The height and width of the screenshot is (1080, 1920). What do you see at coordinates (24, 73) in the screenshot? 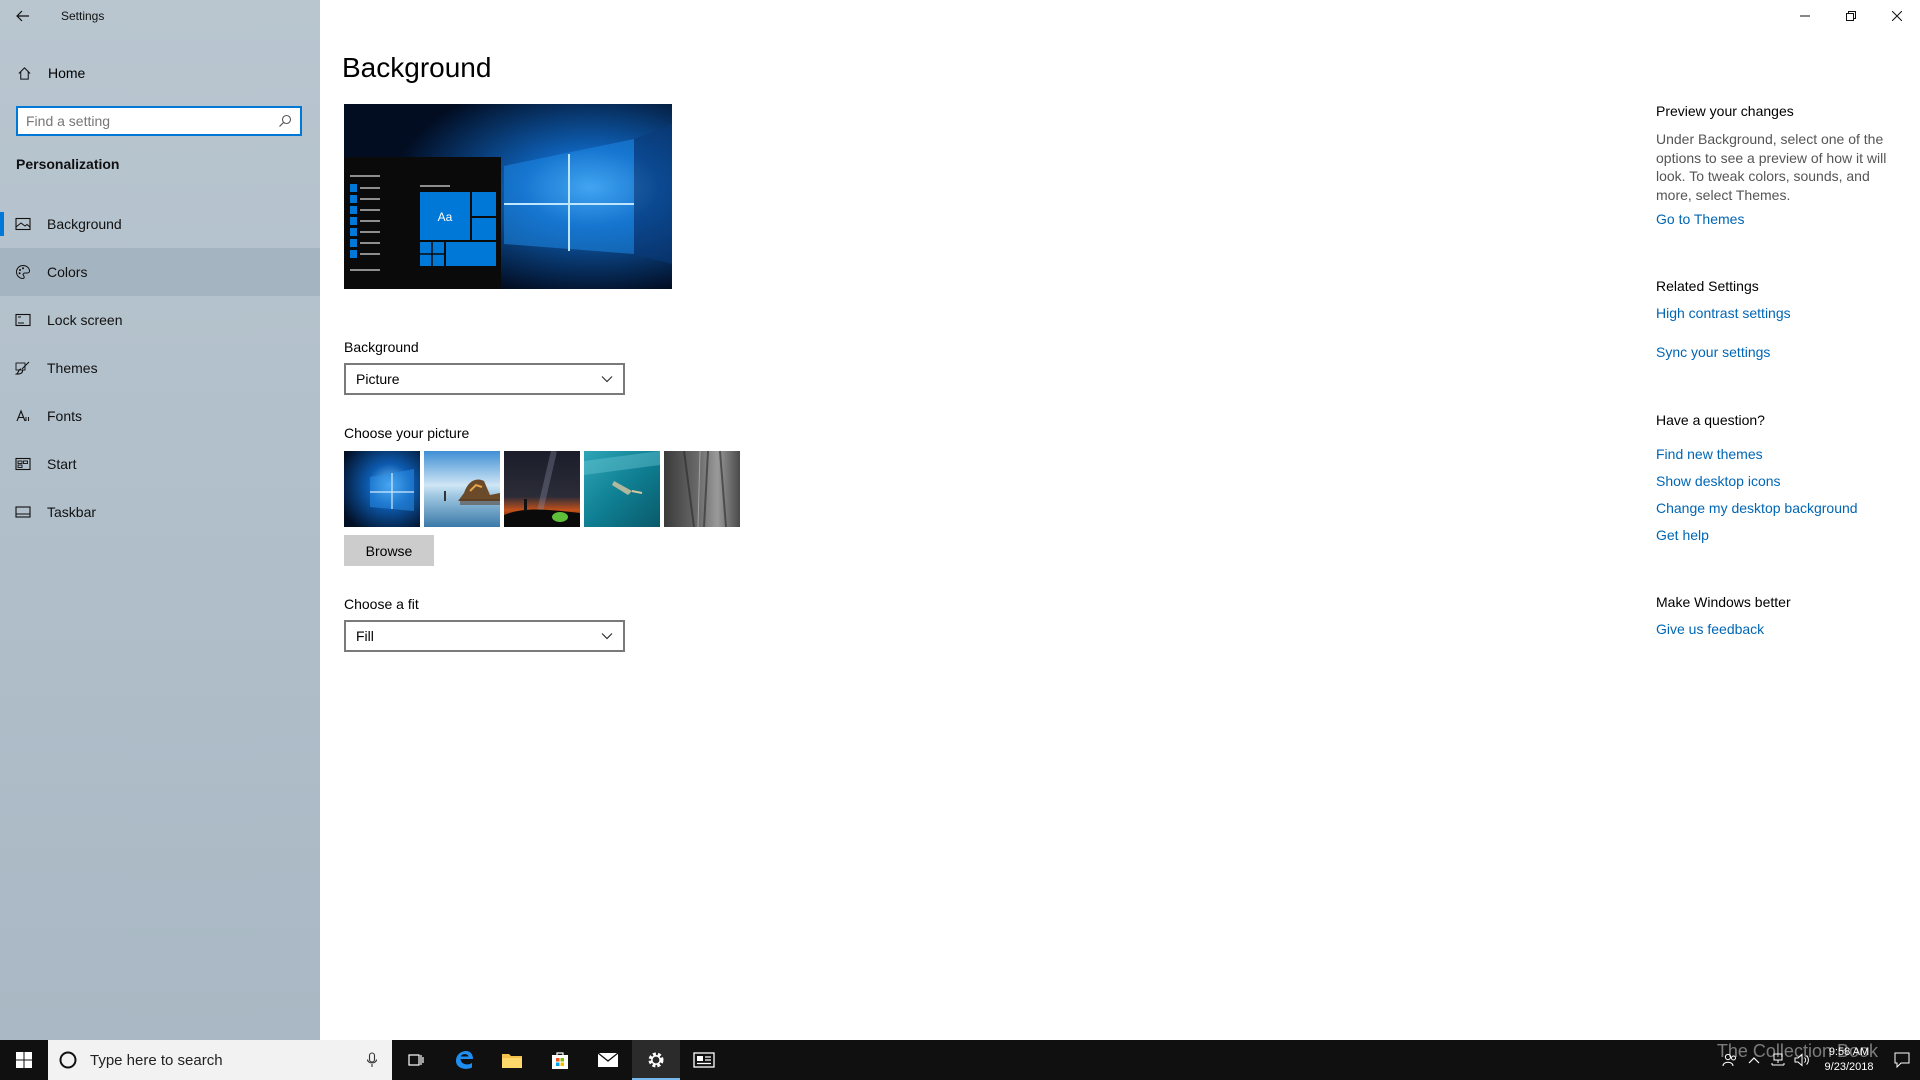
I see `home-icon` at bounding box center [24, 73].